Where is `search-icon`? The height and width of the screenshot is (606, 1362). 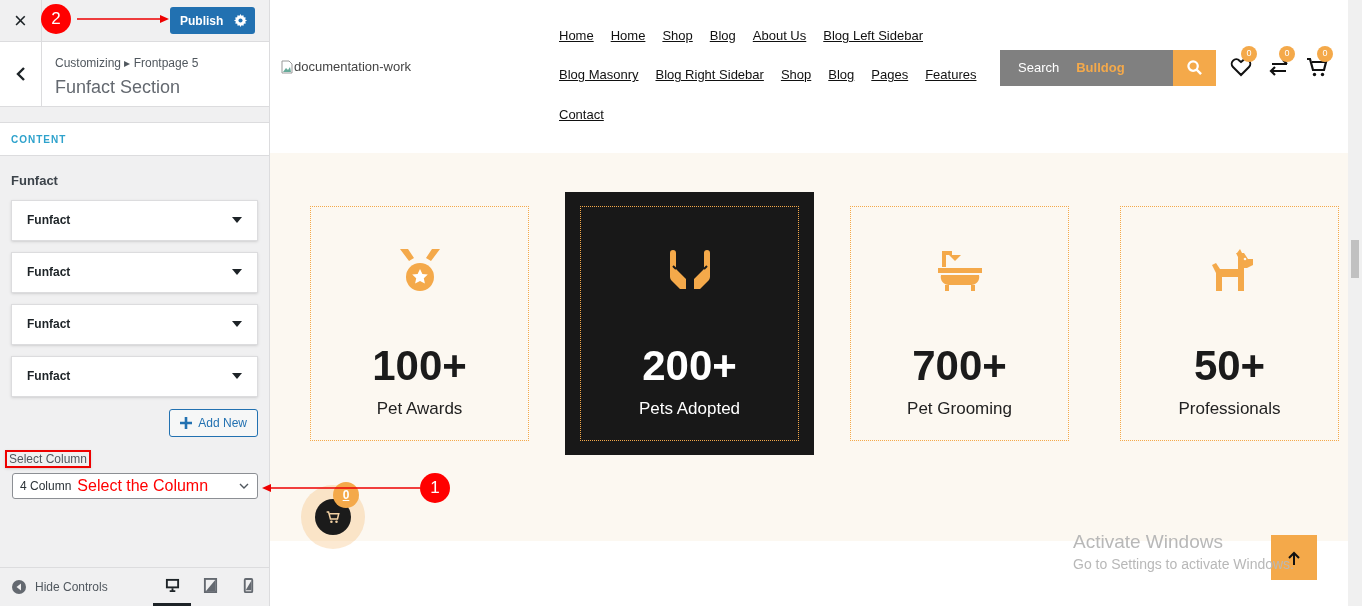 search-icon is located at coordinates (1194, 67).